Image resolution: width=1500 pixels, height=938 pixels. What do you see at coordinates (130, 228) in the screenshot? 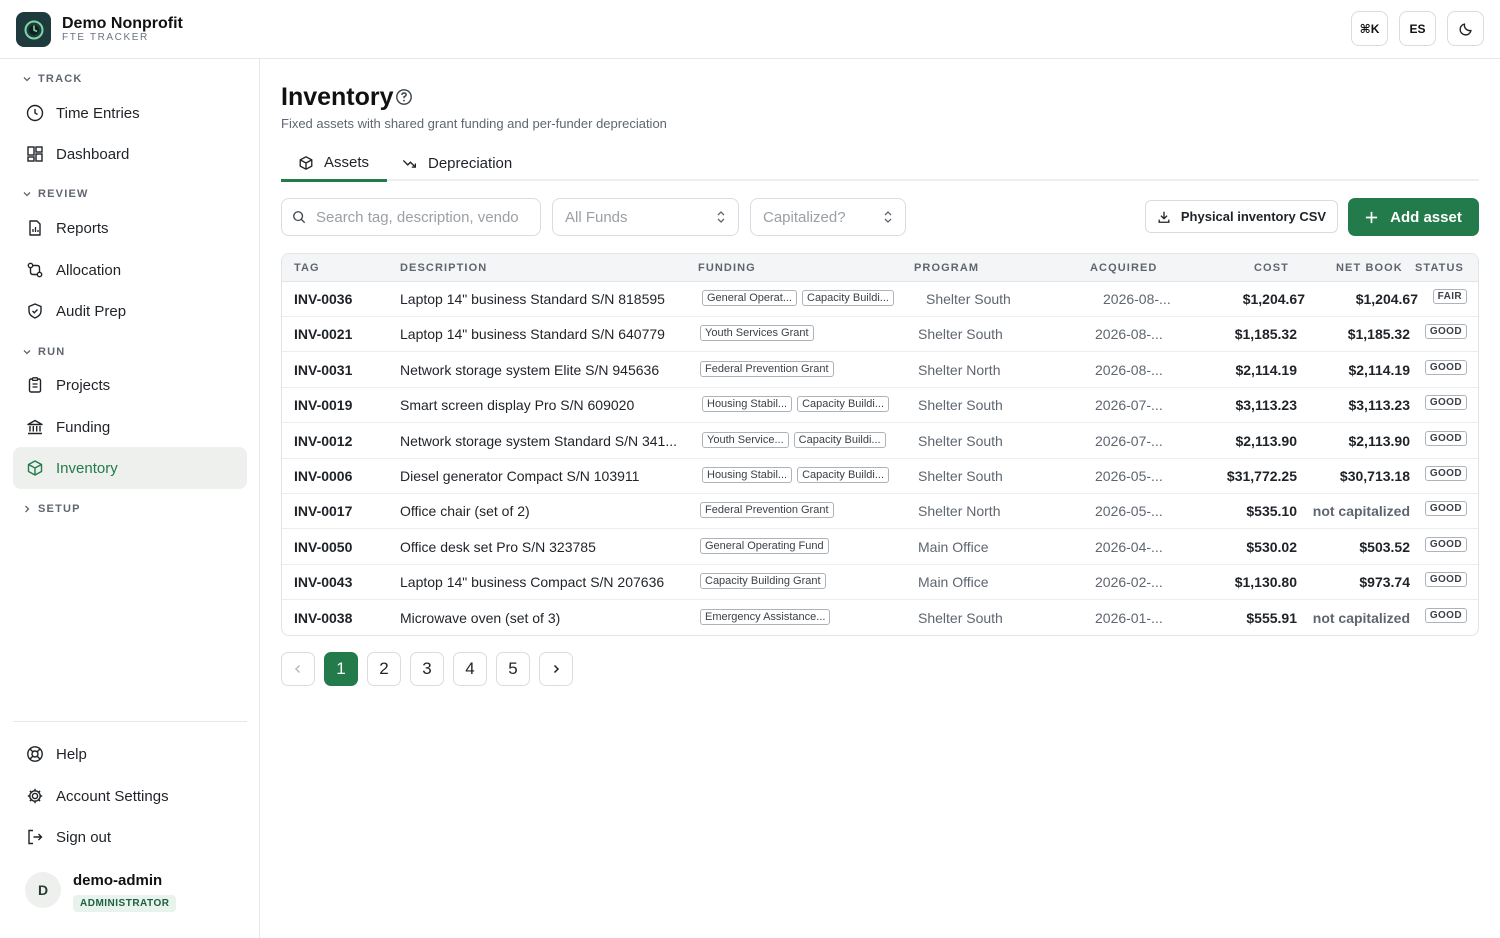
I see `sidebar-item-reports: Reports` at bounding box center [130, 228].